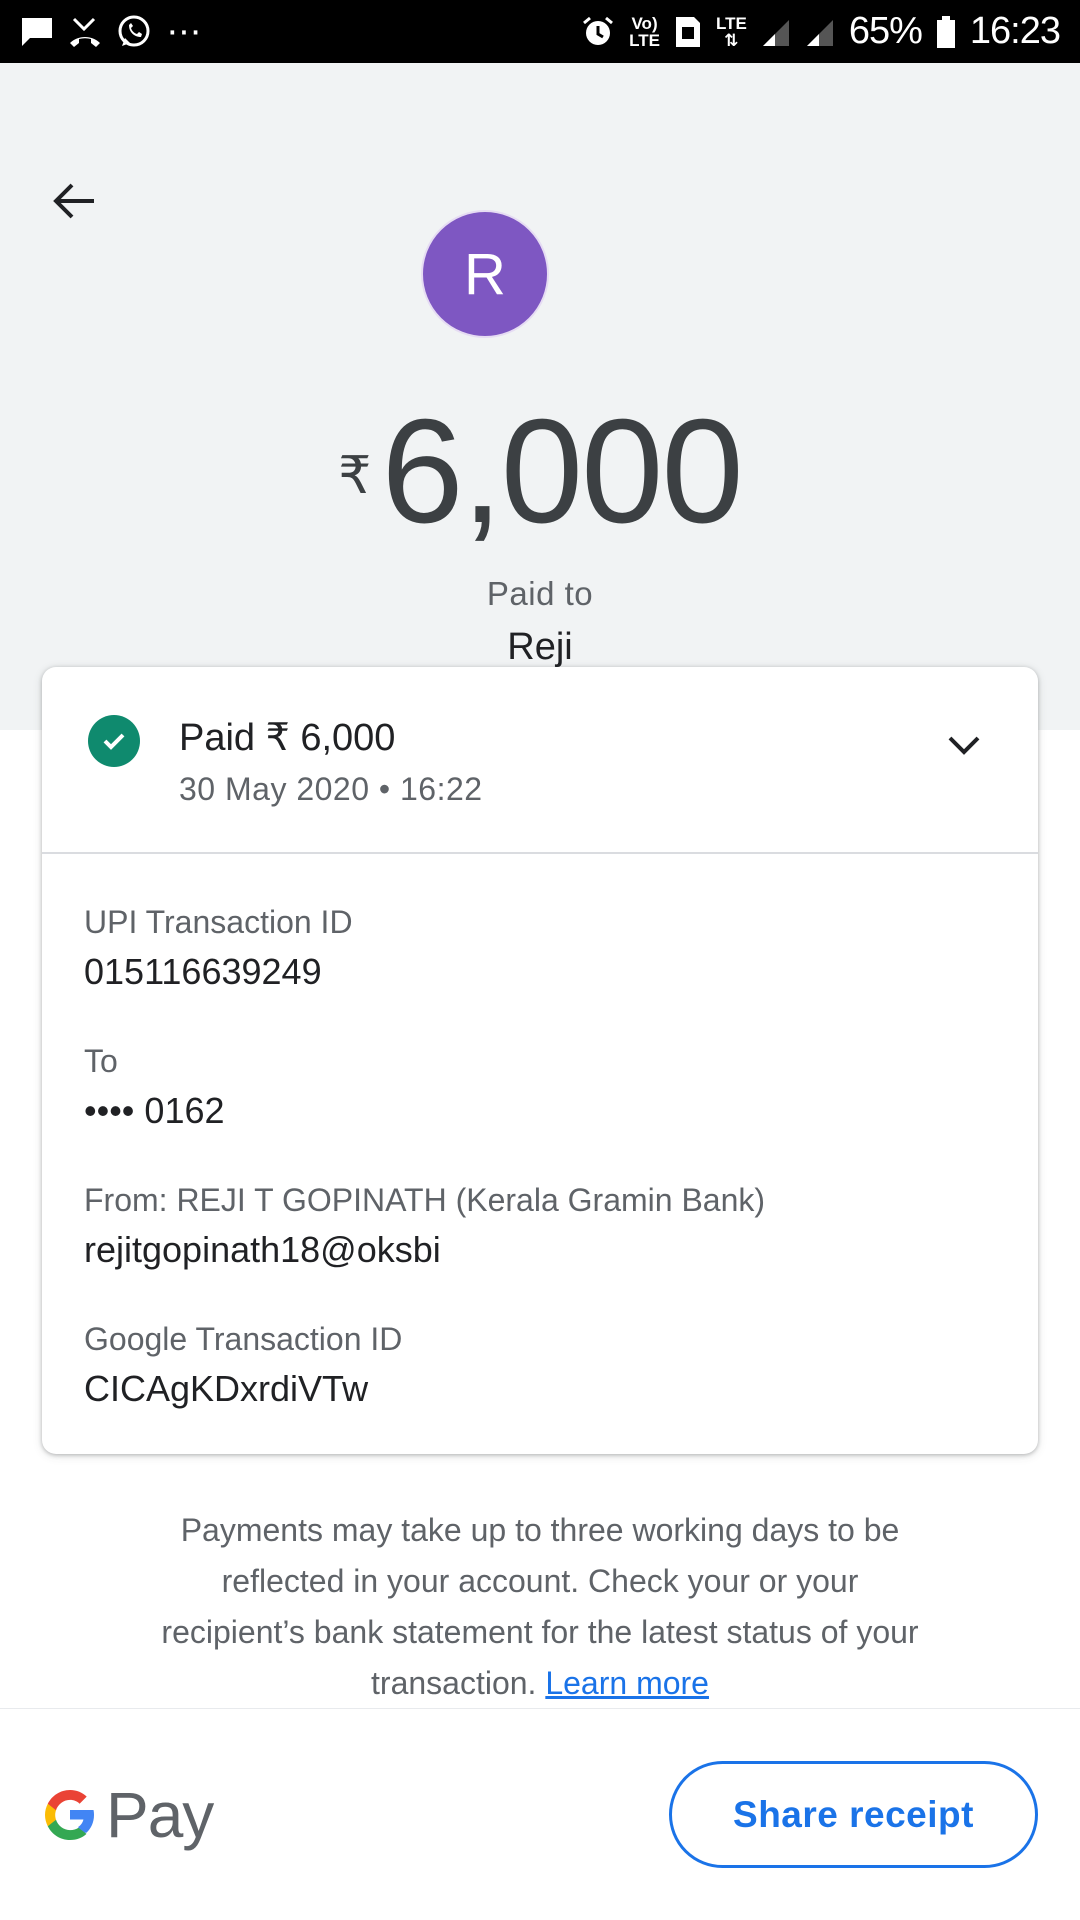 This screenshot has width=1080, height=1920. What do you see at coordinates (562, 471) in the screenshot?
I see `amount-value: 6,000` at bounding box center [562, 471].